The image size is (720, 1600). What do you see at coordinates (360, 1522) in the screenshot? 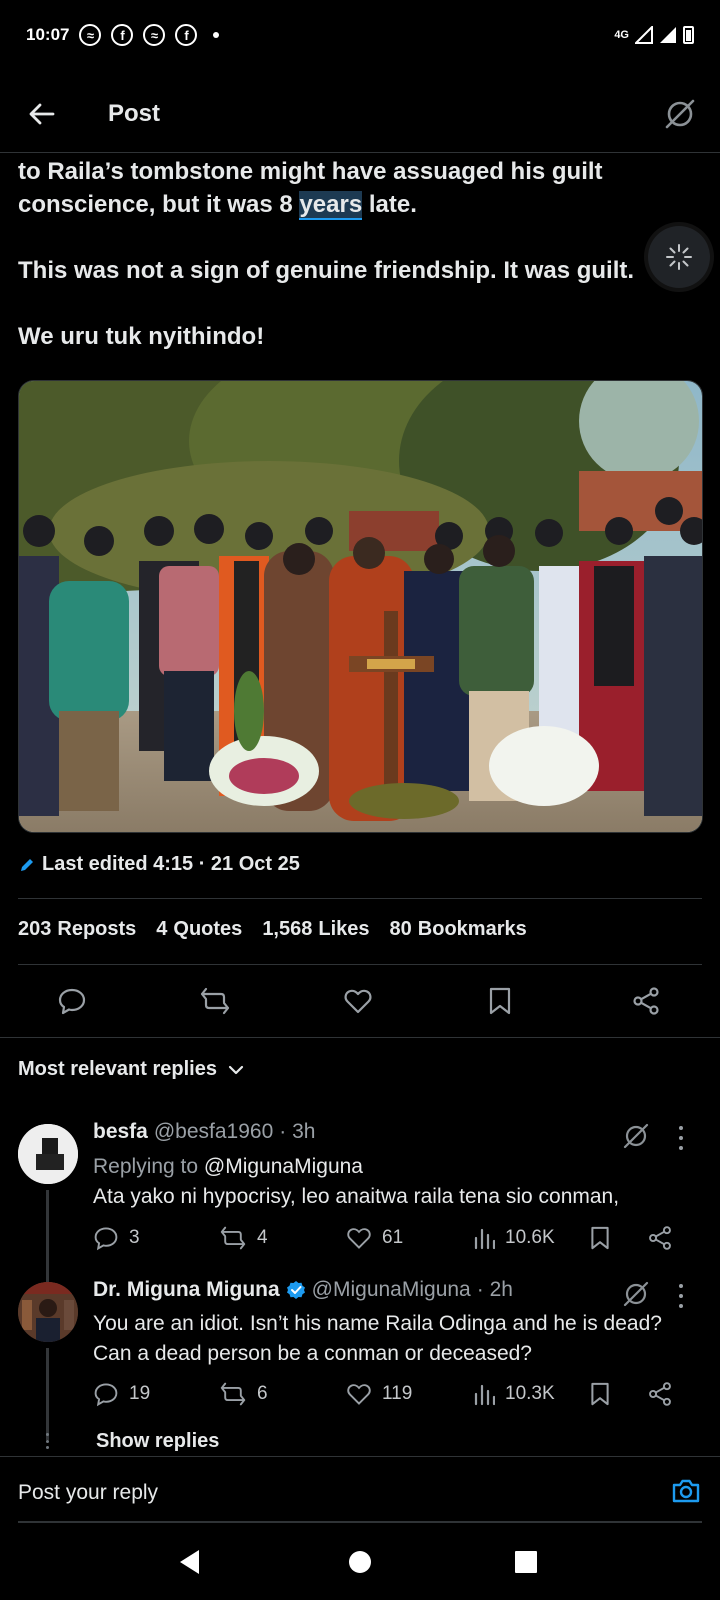
I see `composer-underline` at bounding box center [360, 1522].